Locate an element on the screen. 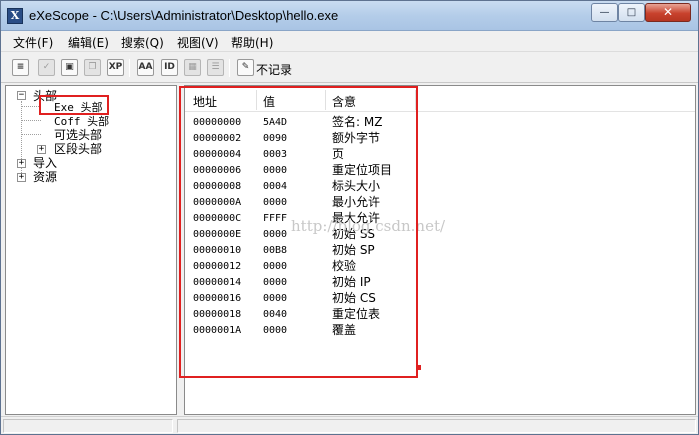  table-row: 0000000E 0000 初始 SS is located at coordinates (440, 235).